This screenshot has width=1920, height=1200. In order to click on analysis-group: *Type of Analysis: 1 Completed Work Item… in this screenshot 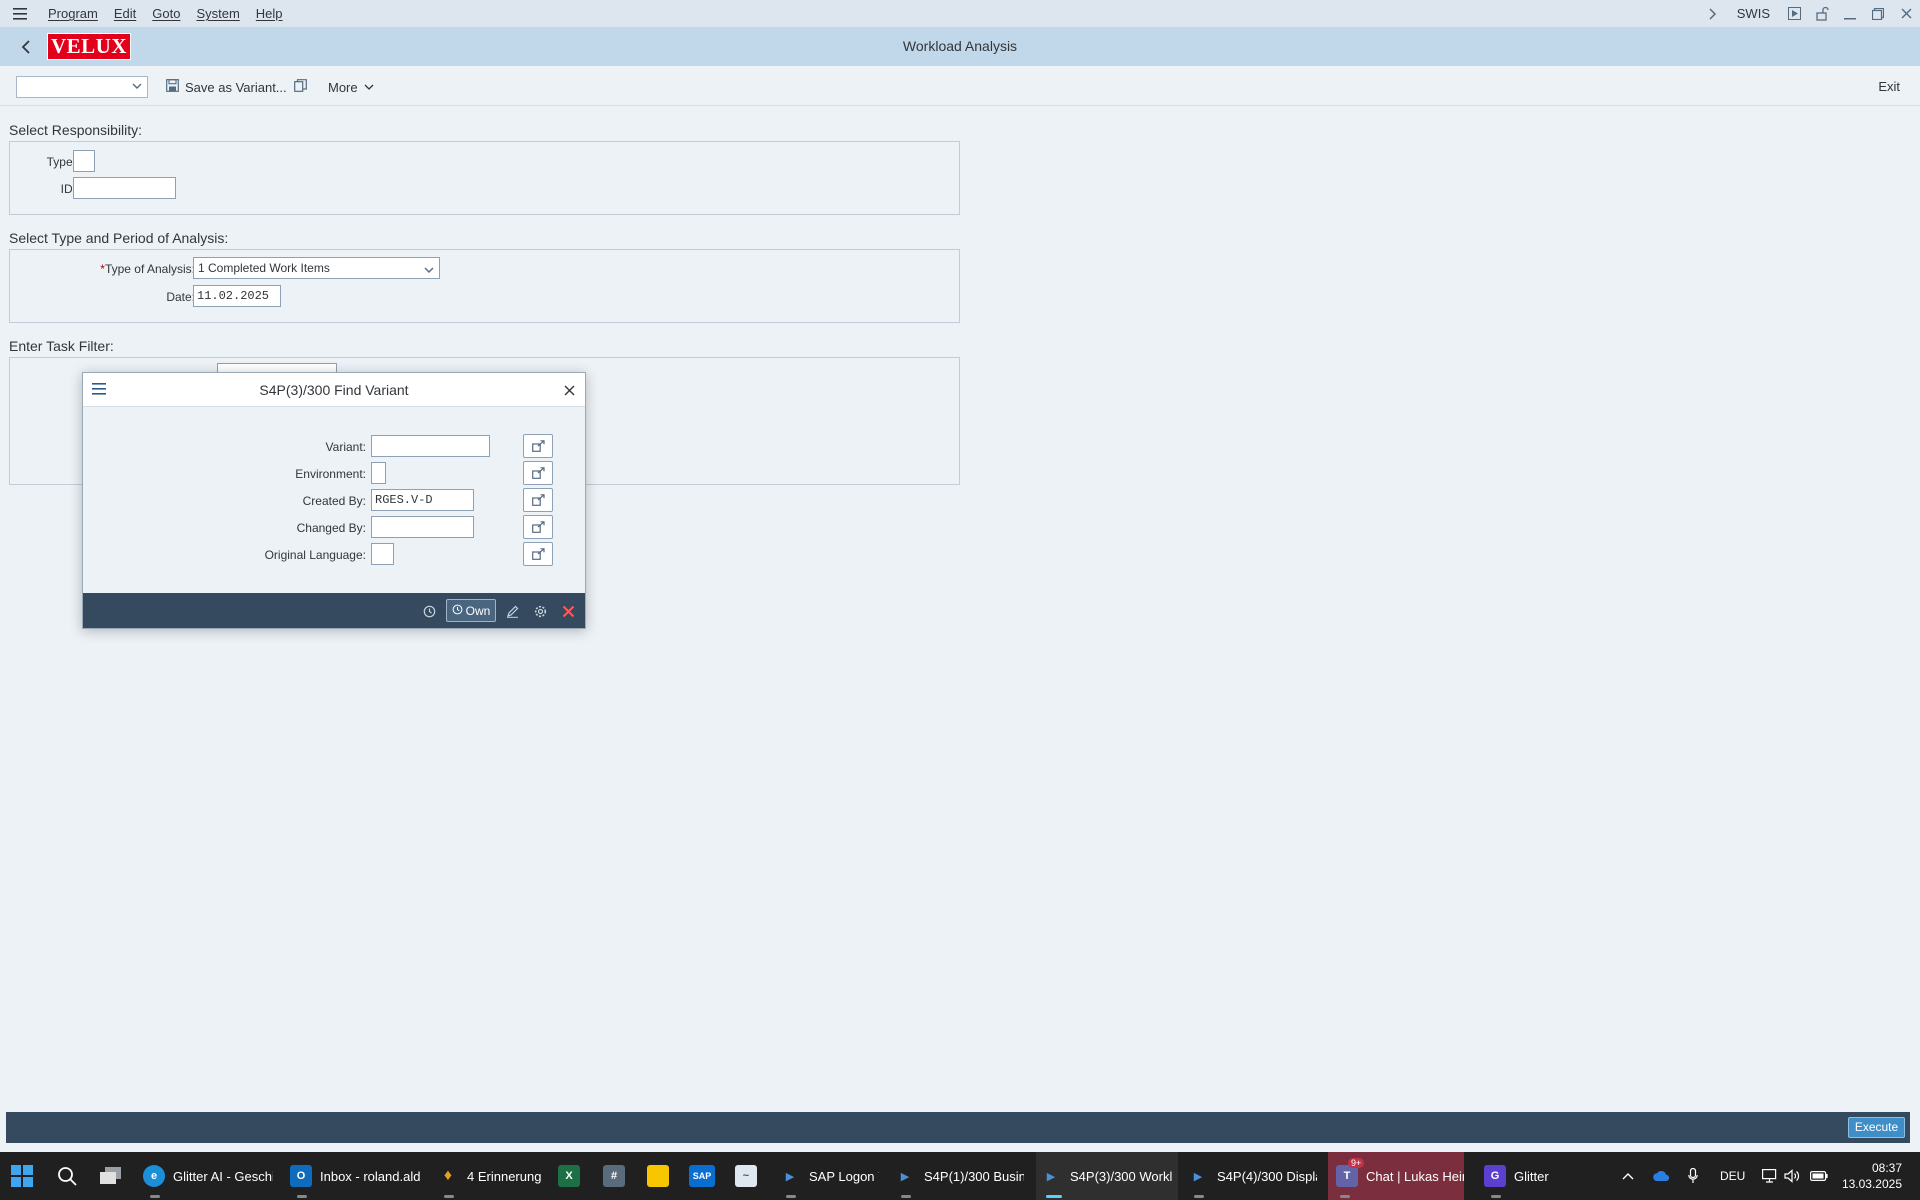, I will do `click(484, 286)`.